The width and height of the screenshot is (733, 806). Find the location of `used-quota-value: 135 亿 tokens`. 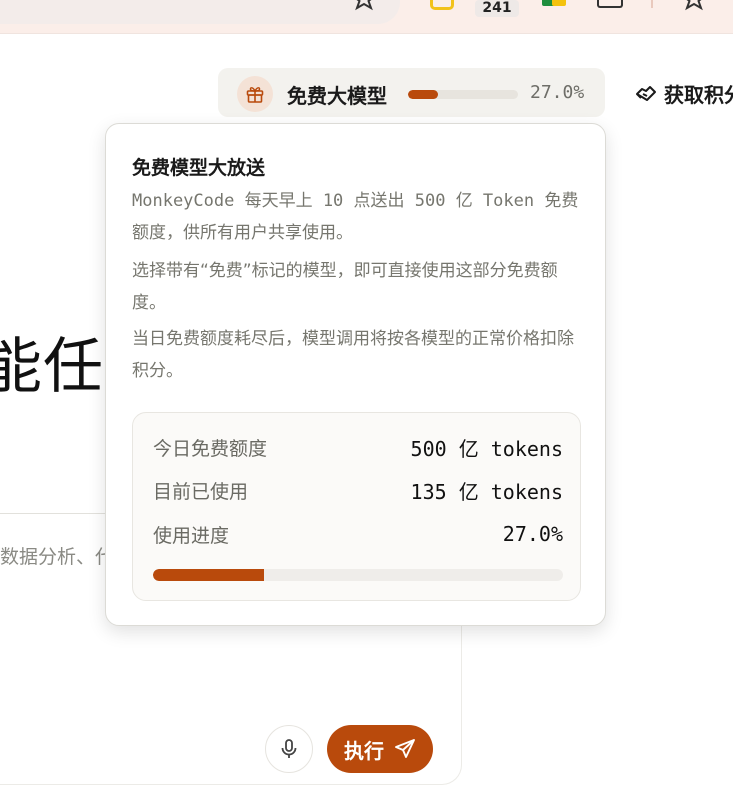

used-quota-value: 135 亿 tokens is located at coordinates (486, 491).